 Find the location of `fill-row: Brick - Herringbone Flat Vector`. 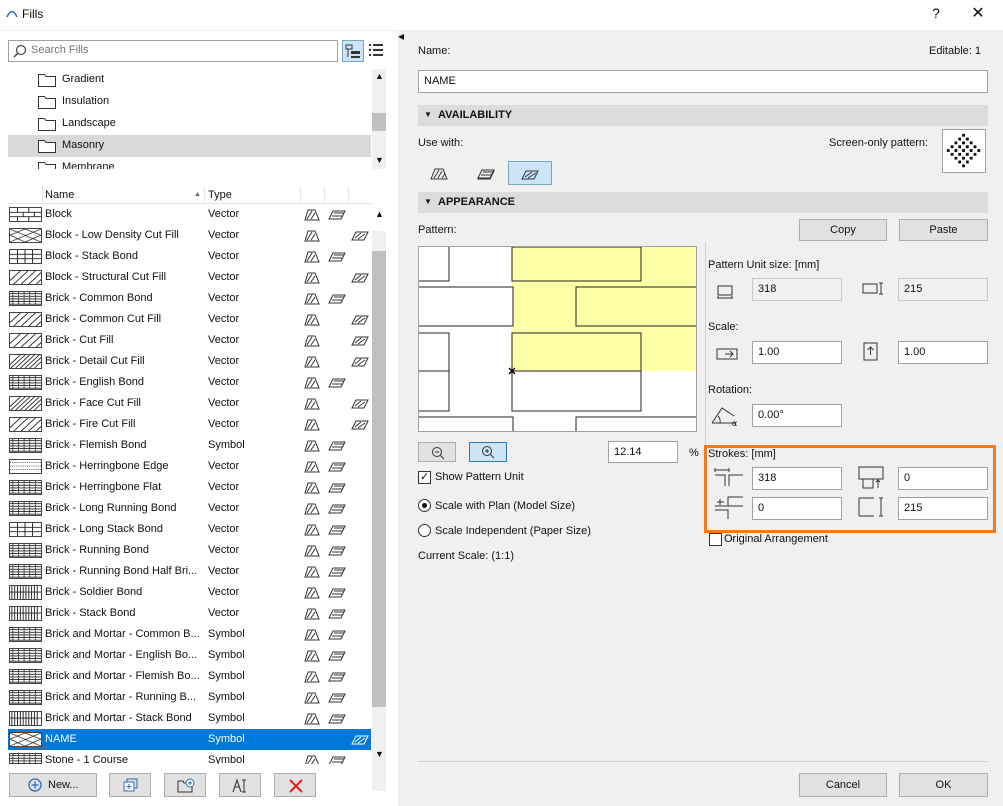

fill-row: Brick - Herringbone Flat Vector is located at coordinates (189, 487).